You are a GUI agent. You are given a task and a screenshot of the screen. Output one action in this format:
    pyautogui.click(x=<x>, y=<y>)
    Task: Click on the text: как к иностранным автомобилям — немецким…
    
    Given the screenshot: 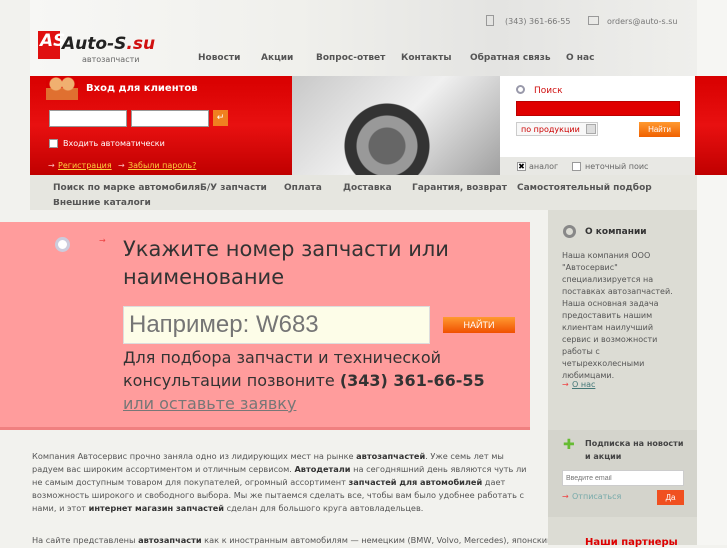 What is the action you would take?
    pyautogui.click(x=377, y=540)
    